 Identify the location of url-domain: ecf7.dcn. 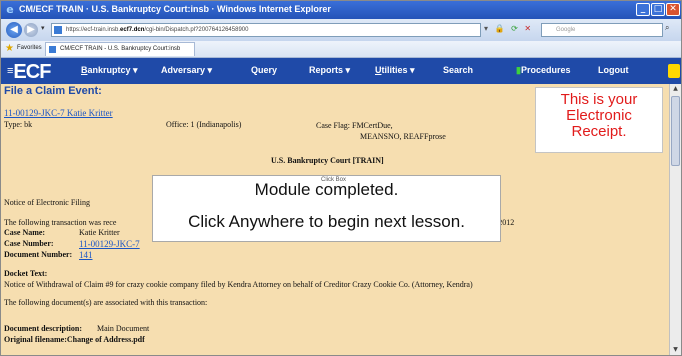
(132, 30).